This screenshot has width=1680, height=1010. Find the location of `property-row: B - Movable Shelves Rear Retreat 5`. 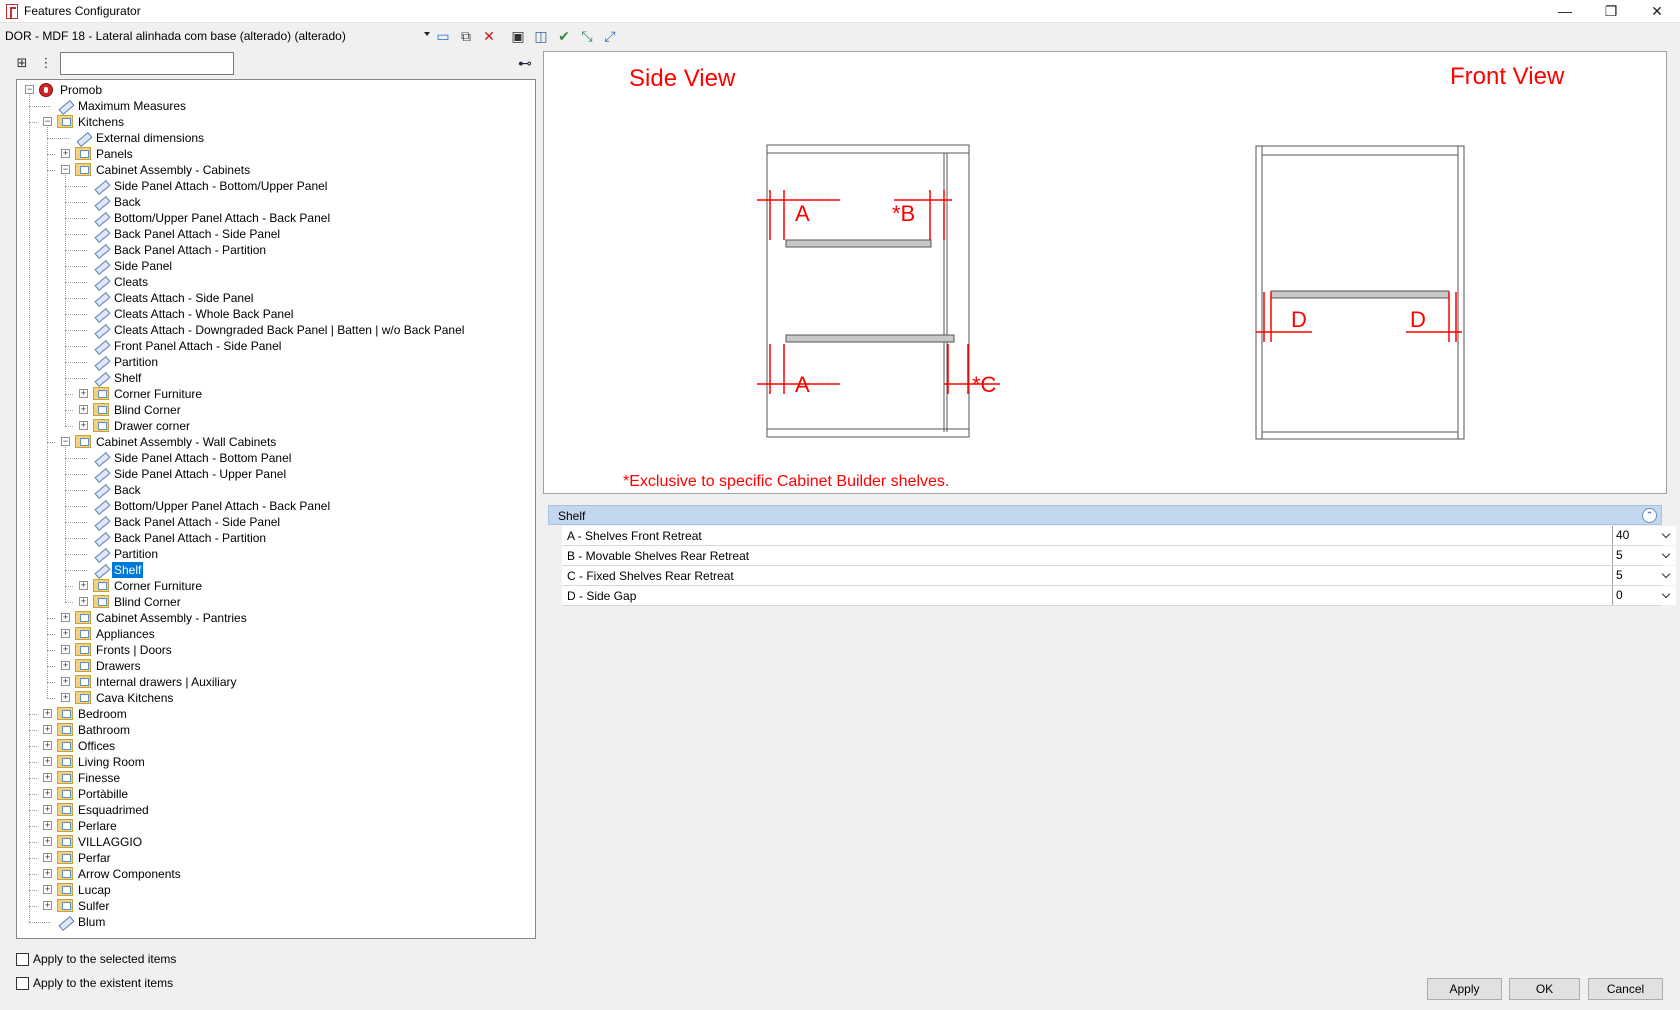

property-row: B - Movable Shelves Rear Retreat 5 is located at coordinates (1119, 556).